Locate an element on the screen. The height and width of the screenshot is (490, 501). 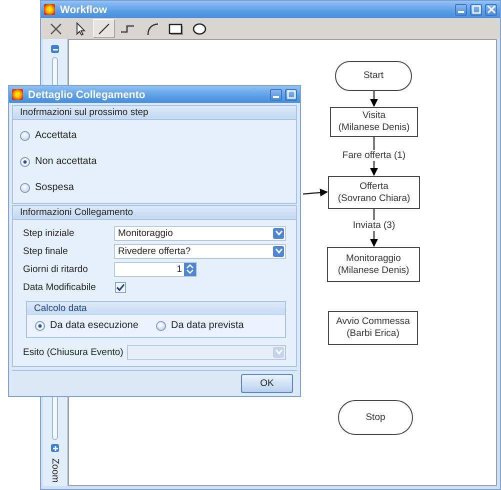
plus-icon is located at coordinates (55, 448).